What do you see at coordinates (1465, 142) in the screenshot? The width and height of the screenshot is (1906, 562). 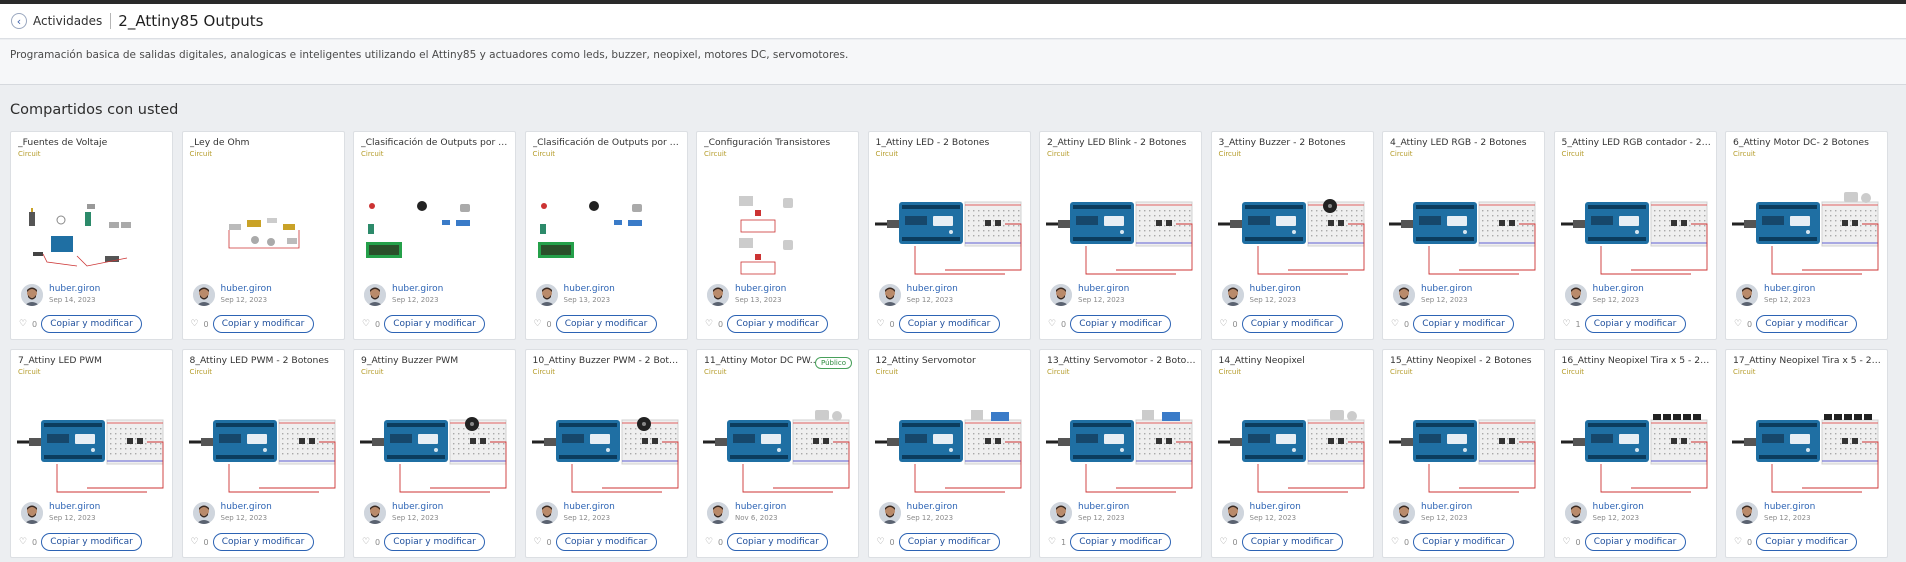 I see `card-title: 4_Attiny LED RGB - 2 Botones` at bounding box center [1465, 142].